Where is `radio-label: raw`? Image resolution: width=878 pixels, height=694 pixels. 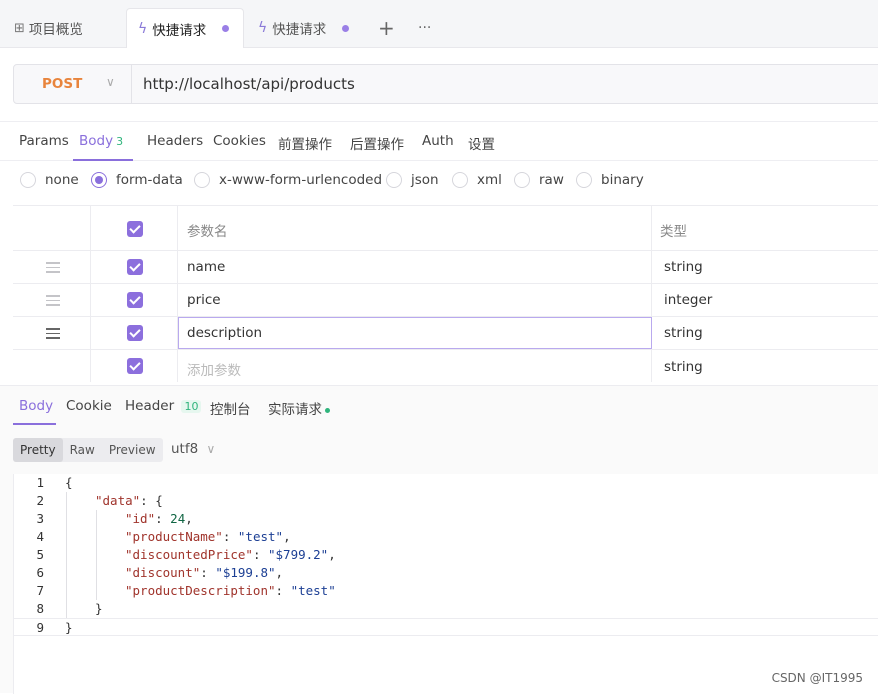 radio-label: raw is located at coordinates (551, 180).